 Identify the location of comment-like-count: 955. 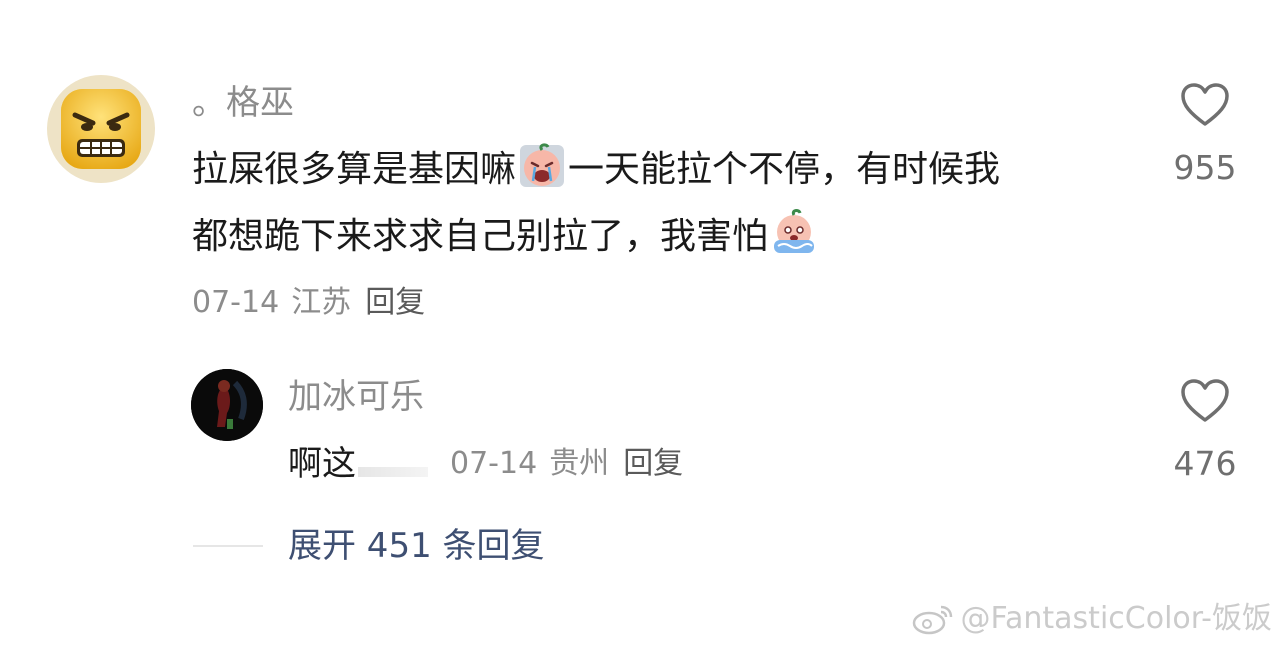
(1205, 167).